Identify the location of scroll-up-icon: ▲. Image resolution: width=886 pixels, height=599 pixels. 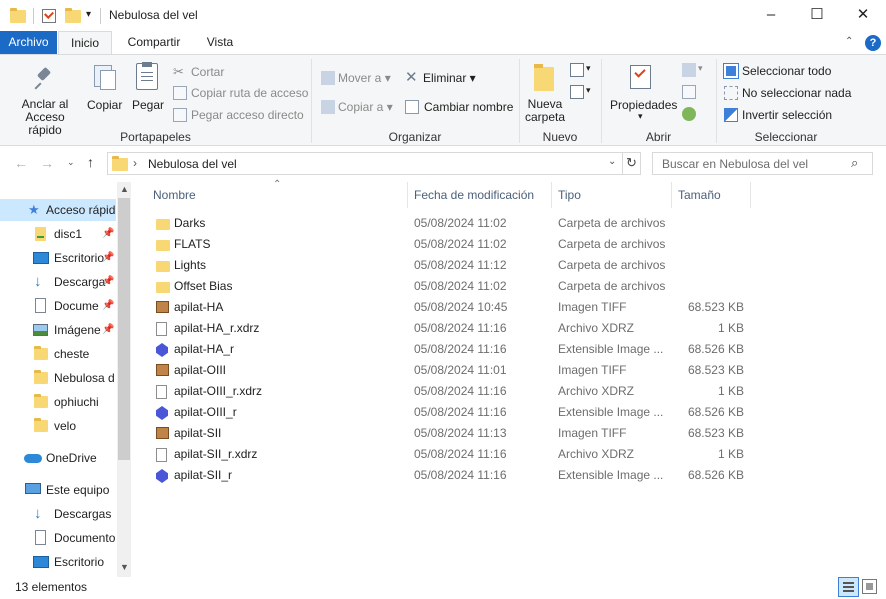
(124, 189).